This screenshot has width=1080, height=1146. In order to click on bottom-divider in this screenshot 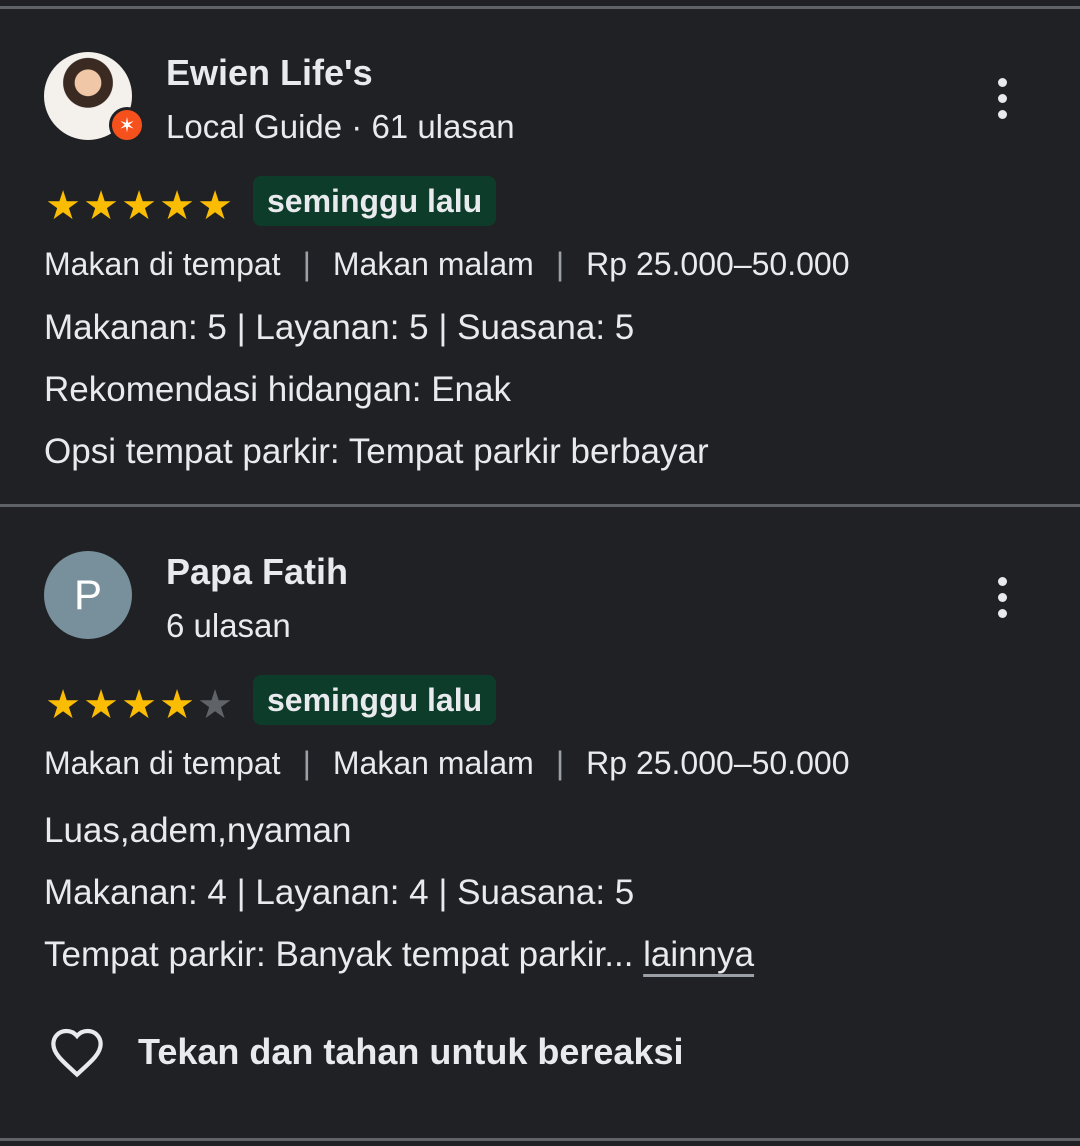, I will do `click(540, 1139)`.